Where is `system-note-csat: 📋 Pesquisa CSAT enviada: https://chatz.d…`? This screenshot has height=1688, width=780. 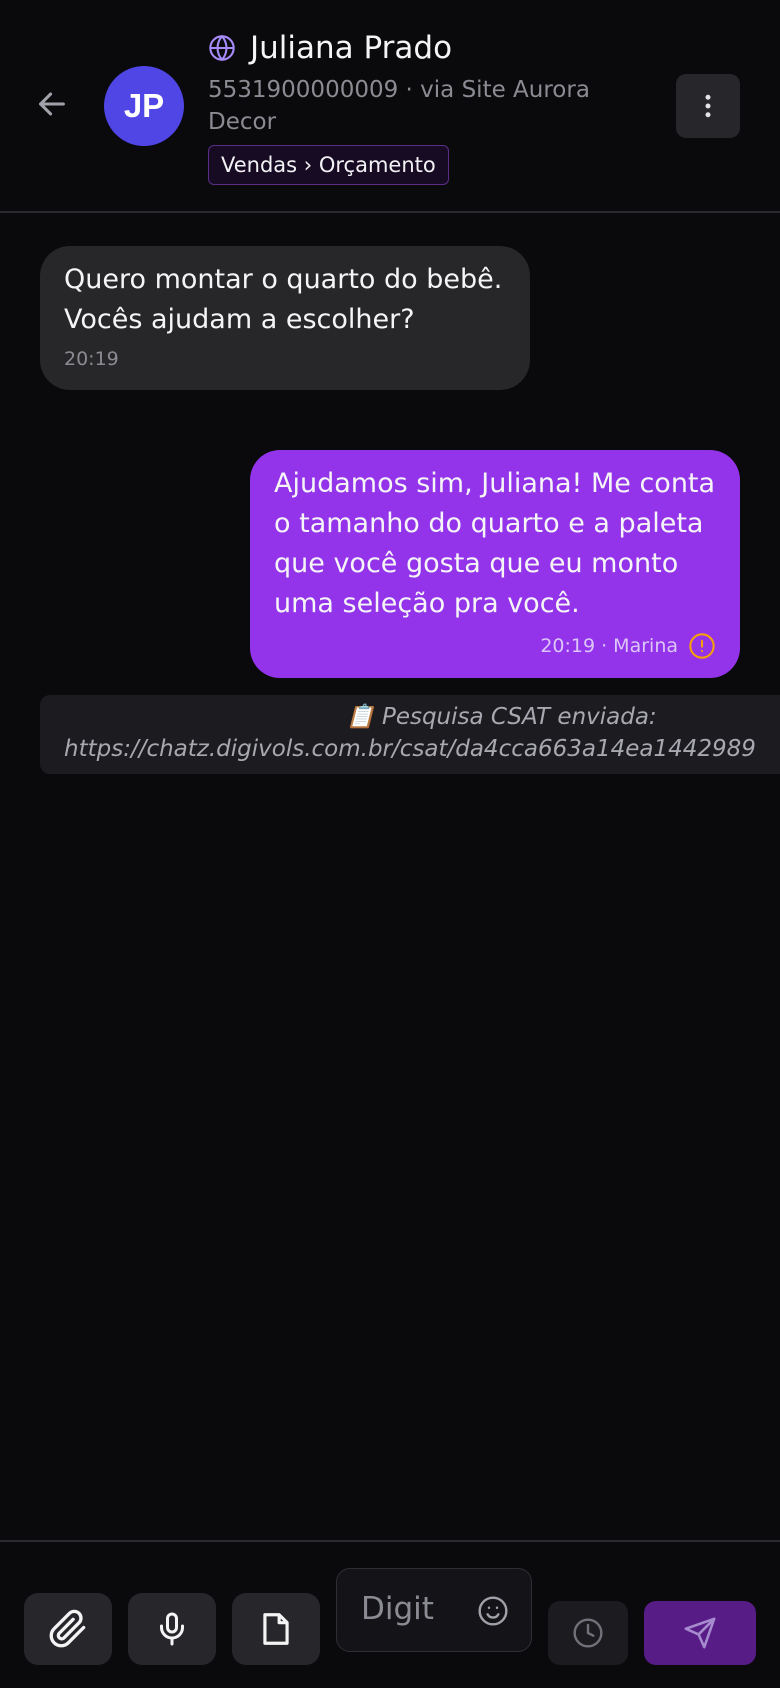
system-note-csat: 📋 Pesquisa CSAT enviada: https://chatz.d… is located at coordinates (410, 734).